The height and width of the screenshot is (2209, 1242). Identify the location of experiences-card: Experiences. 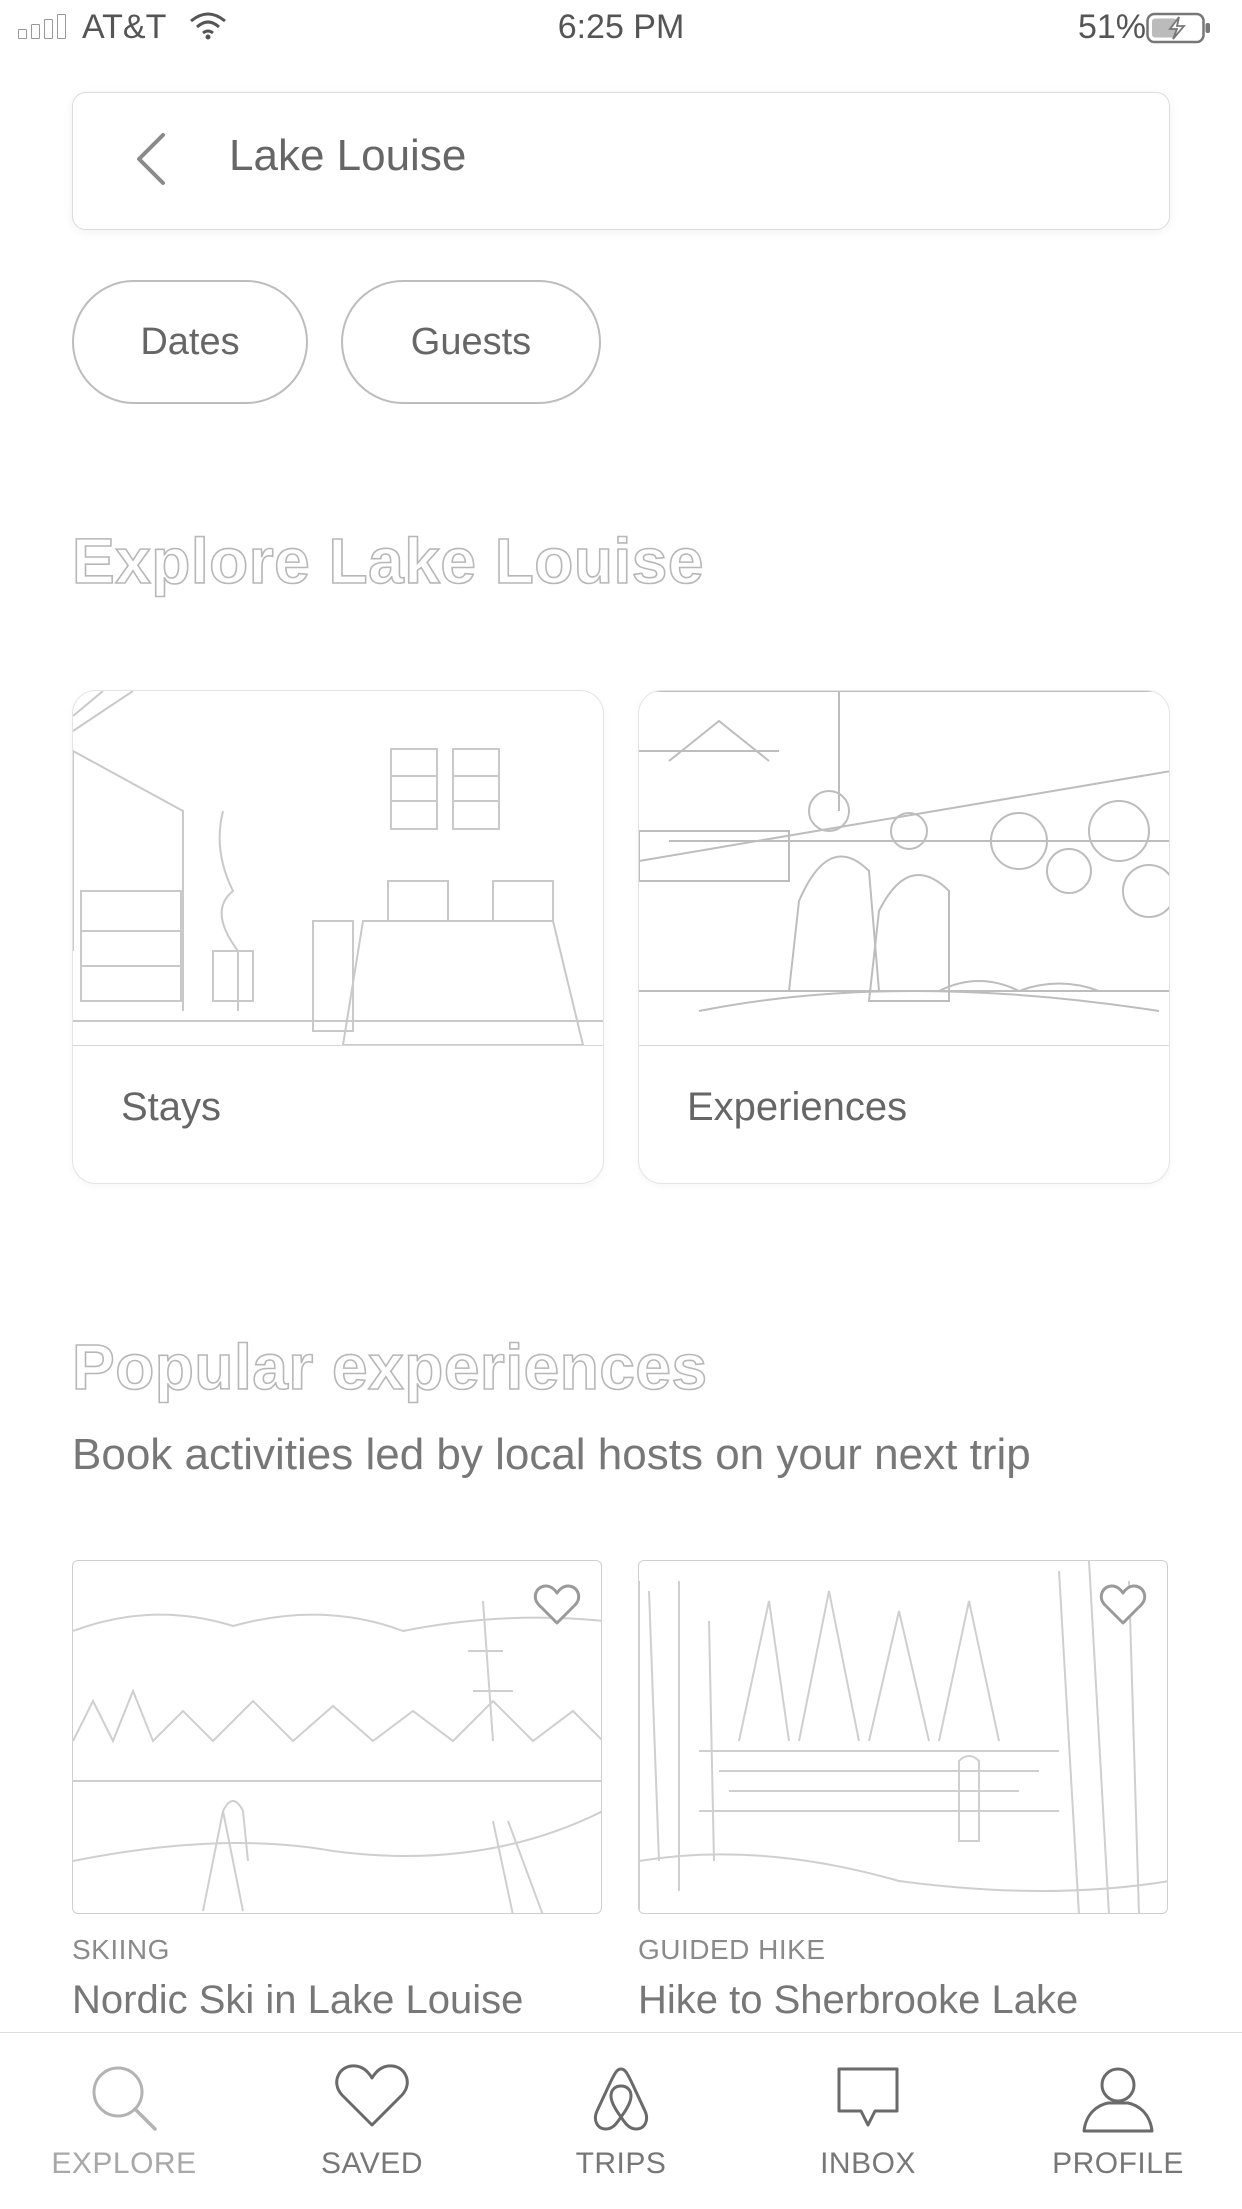
(904, 937).